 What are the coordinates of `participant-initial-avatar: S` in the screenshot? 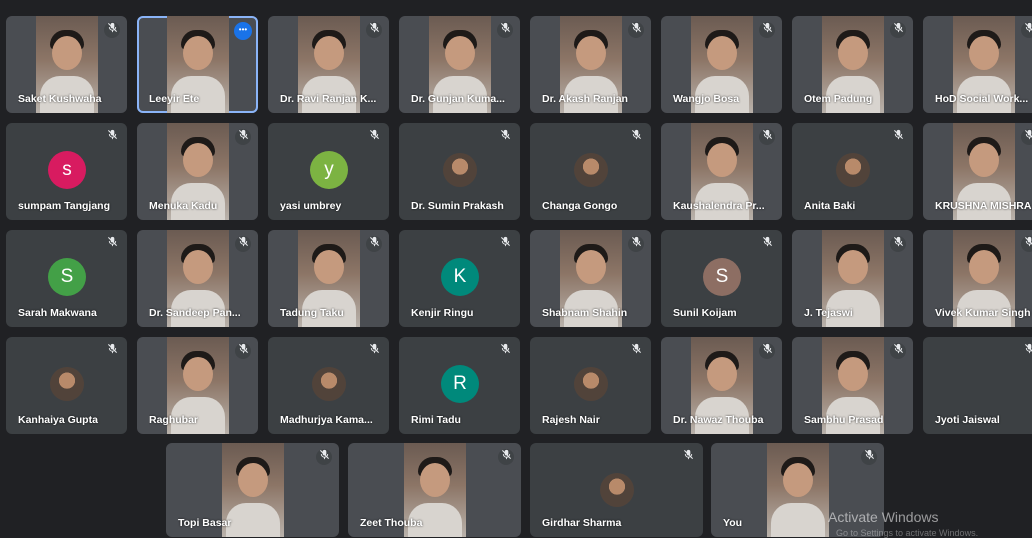 It's located at (67, 277).